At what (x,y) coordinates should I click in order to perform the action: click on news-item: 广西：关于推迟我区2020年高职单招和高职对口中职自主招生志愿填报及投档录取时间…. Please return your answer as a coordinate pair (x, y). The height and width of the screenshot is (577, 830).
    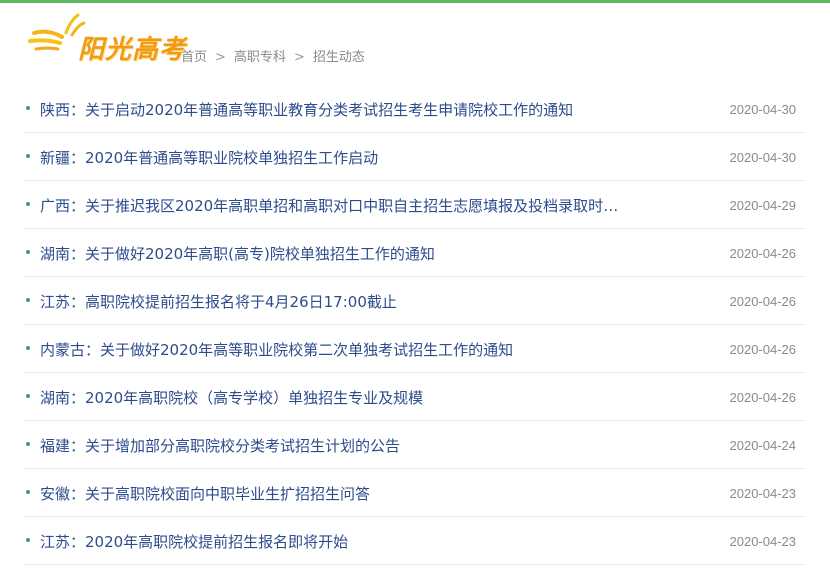
    Looking at the image, I should click on (415, 205).